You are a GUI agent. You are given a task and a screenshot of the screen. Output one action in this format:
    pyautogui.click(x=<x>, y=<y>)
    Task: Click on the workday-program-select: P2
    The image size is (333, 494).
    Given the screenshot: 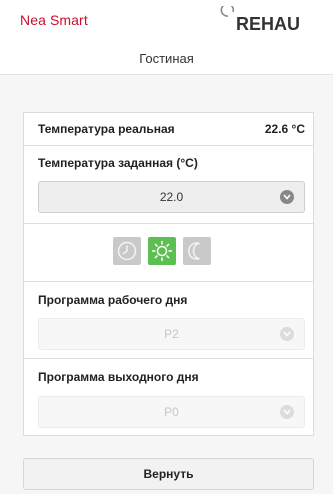 What is the action you would take?
    pyautogui.click(x=171, y=334)
    